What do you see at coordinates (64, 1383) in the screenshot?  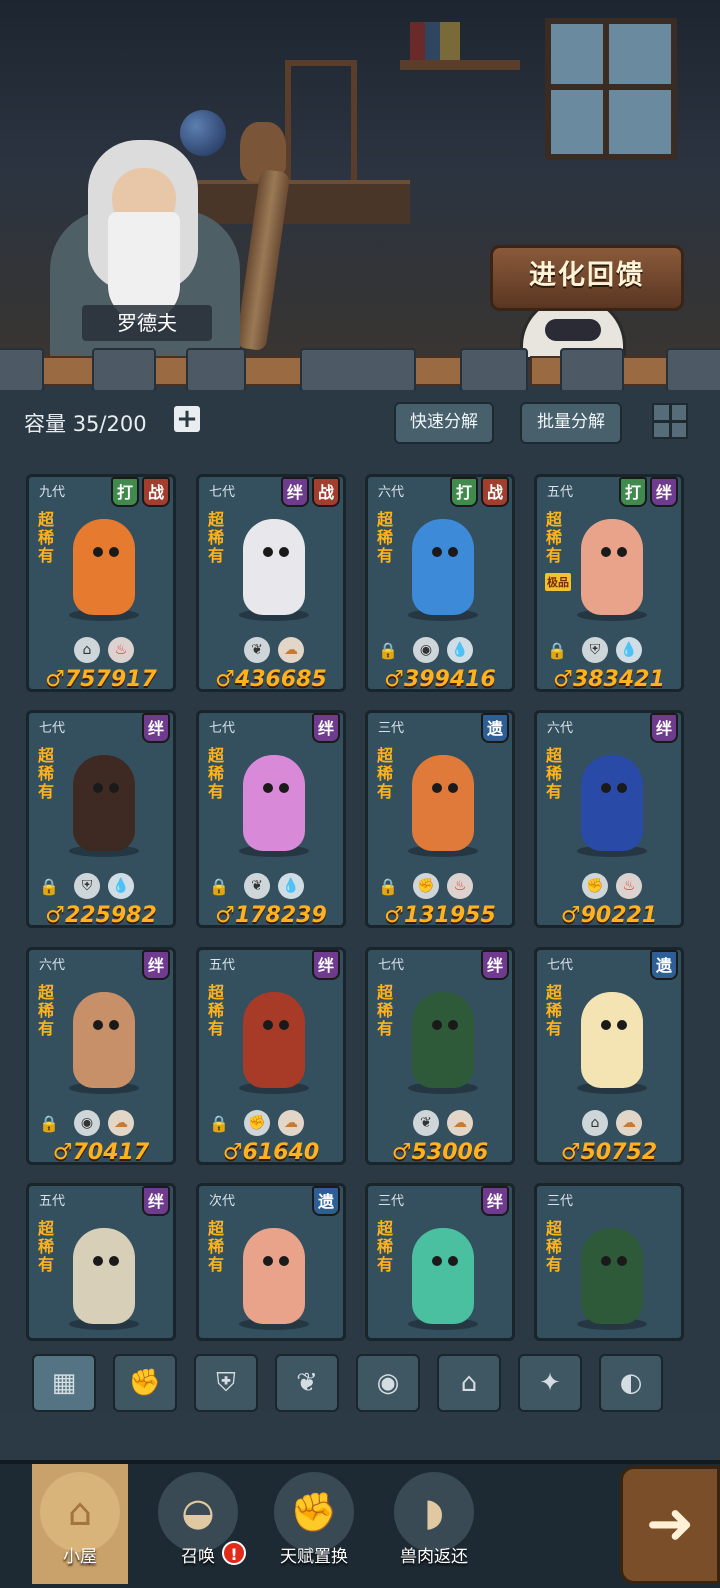 I see `all-filter-button: ▦` at bounding box center [64, 1383].